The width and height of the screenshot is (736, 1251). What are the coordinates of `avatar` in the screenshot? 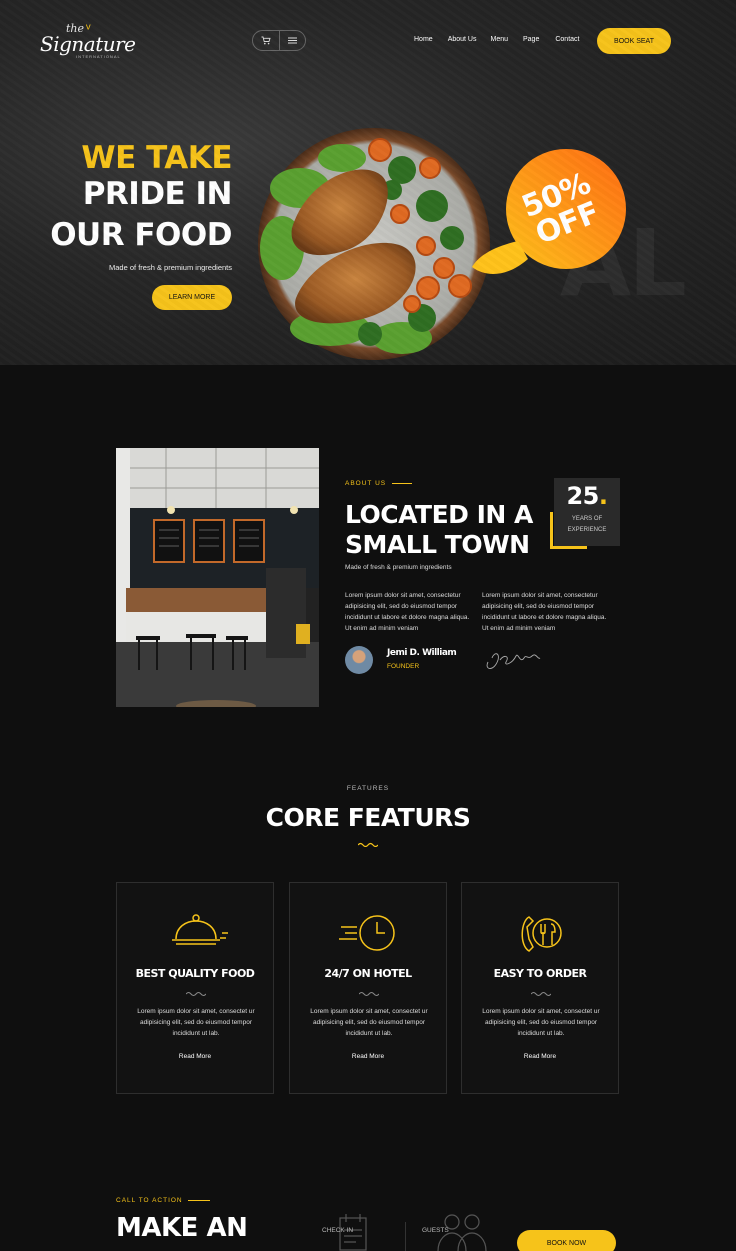 It's located at (359, 660).